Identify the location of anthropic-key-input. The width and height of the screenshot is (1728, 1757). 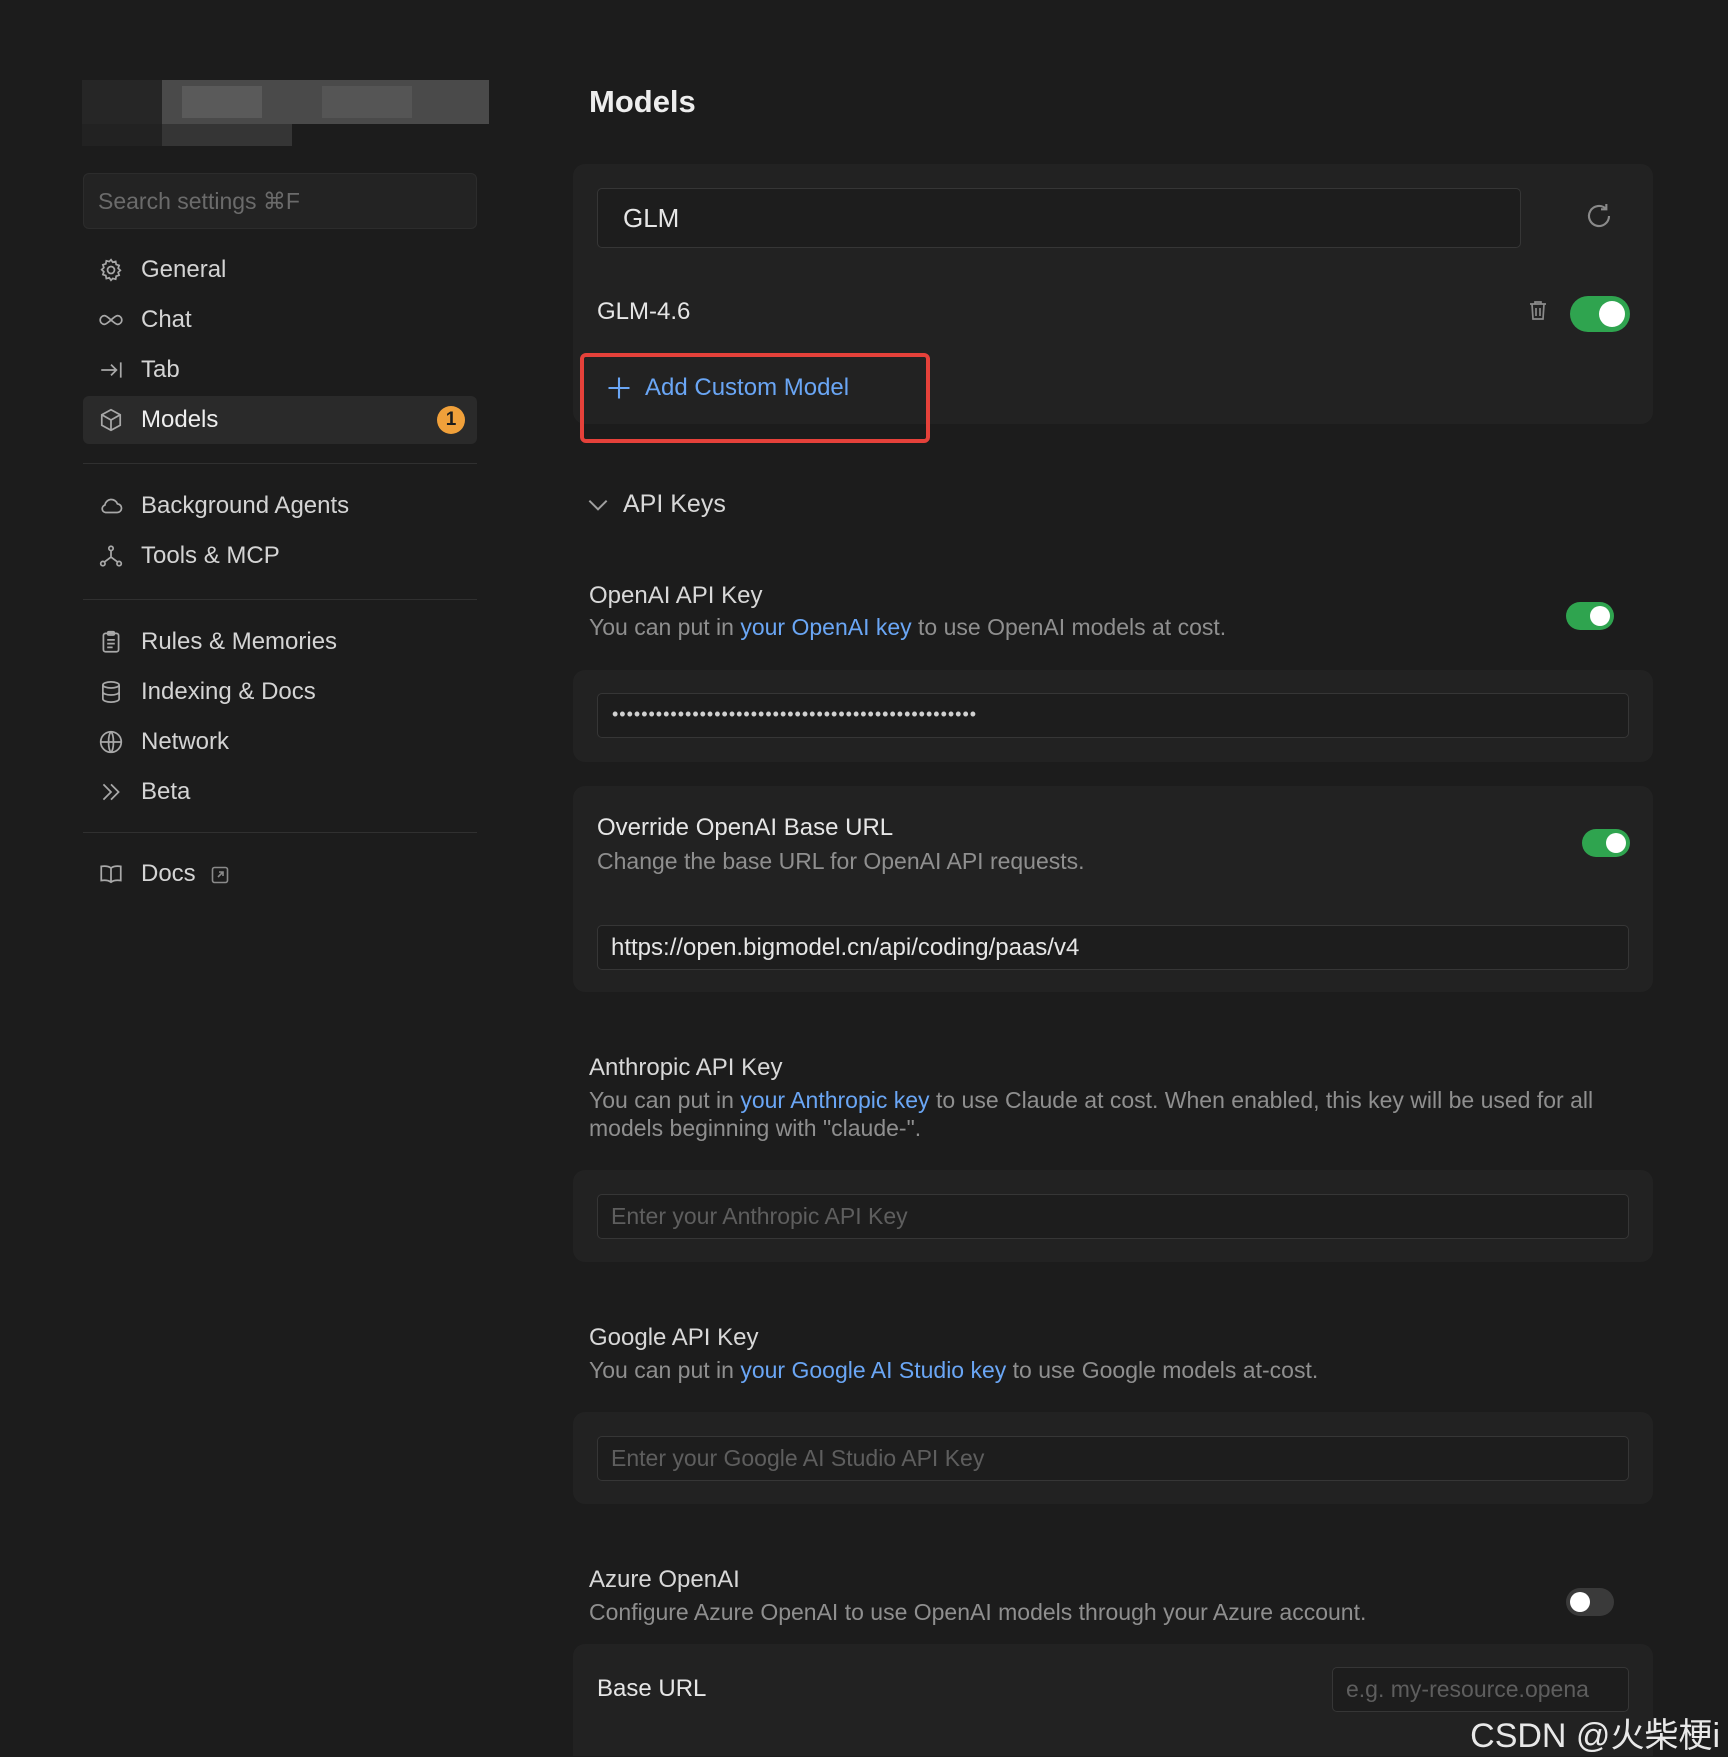
(1113, 1216).